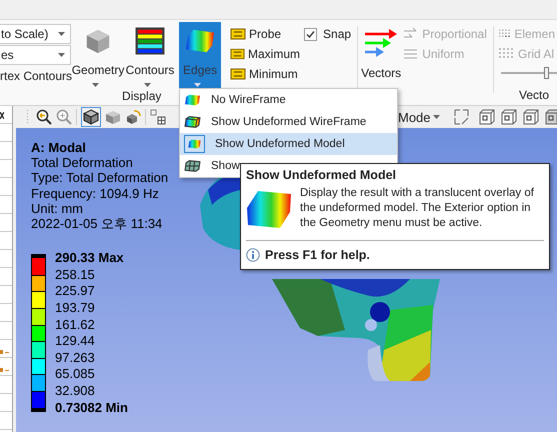 The height and width of the screenshot is (432, 557). What do you see at coordinates (57, 208) in the screenshot?
I see `result-info-line: Unit: mm` at bounding box center [57, 208].